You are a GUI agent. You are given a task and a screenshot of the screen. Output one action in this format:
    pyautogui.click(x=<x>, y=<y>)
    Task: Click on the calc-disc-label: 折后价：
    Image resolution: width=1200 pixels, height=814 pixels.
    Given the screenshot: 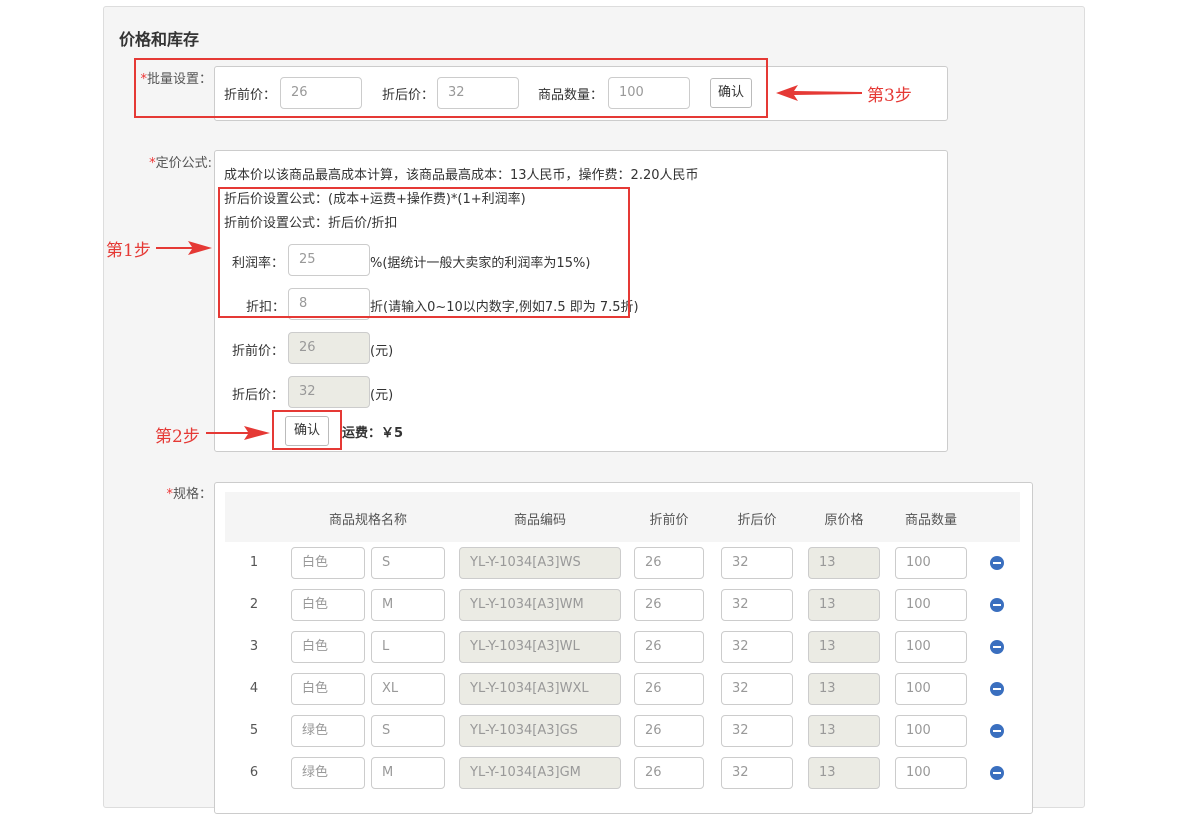 What is the action you would take?
    pyautogui.click(x=258, y=395)
    